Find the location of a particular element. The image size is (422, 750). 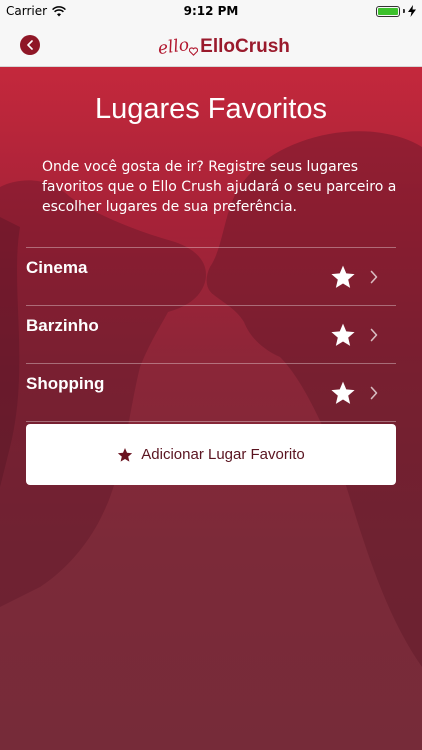

place-label: Cinema is located at coordinates (57, 267).